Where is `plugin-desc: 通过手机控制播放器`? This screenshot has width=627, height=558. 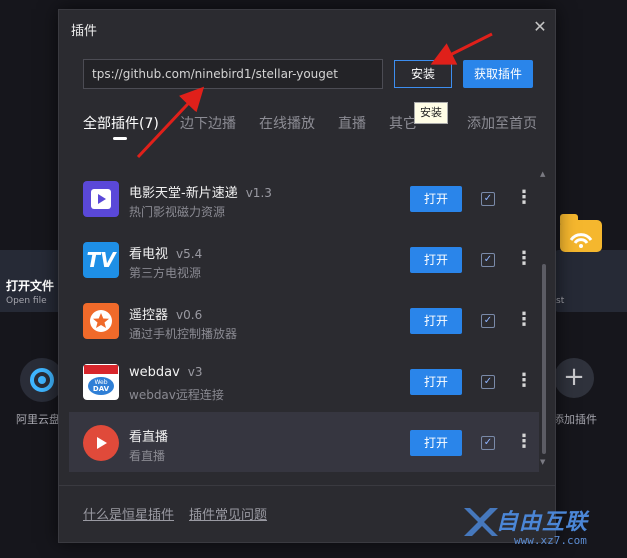 plugin-desc: 通过手机控制播放器 is located at coordinates (183, 334).